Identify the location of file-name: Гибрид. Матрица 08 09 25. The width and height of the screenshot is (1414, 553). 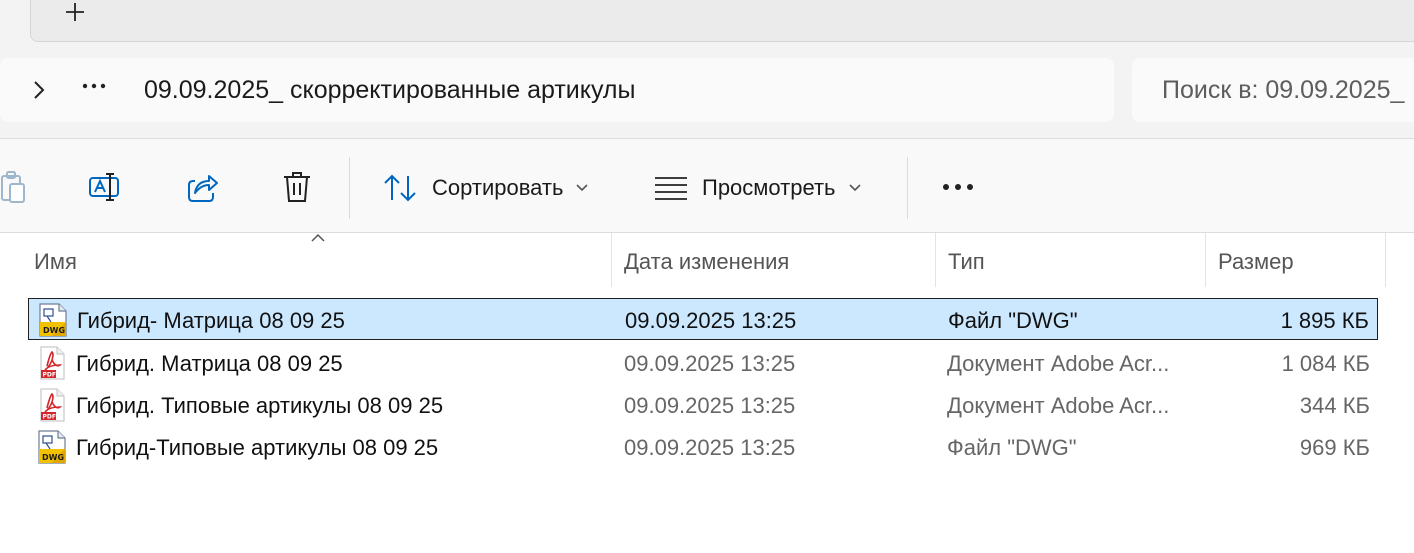
(209, 363).